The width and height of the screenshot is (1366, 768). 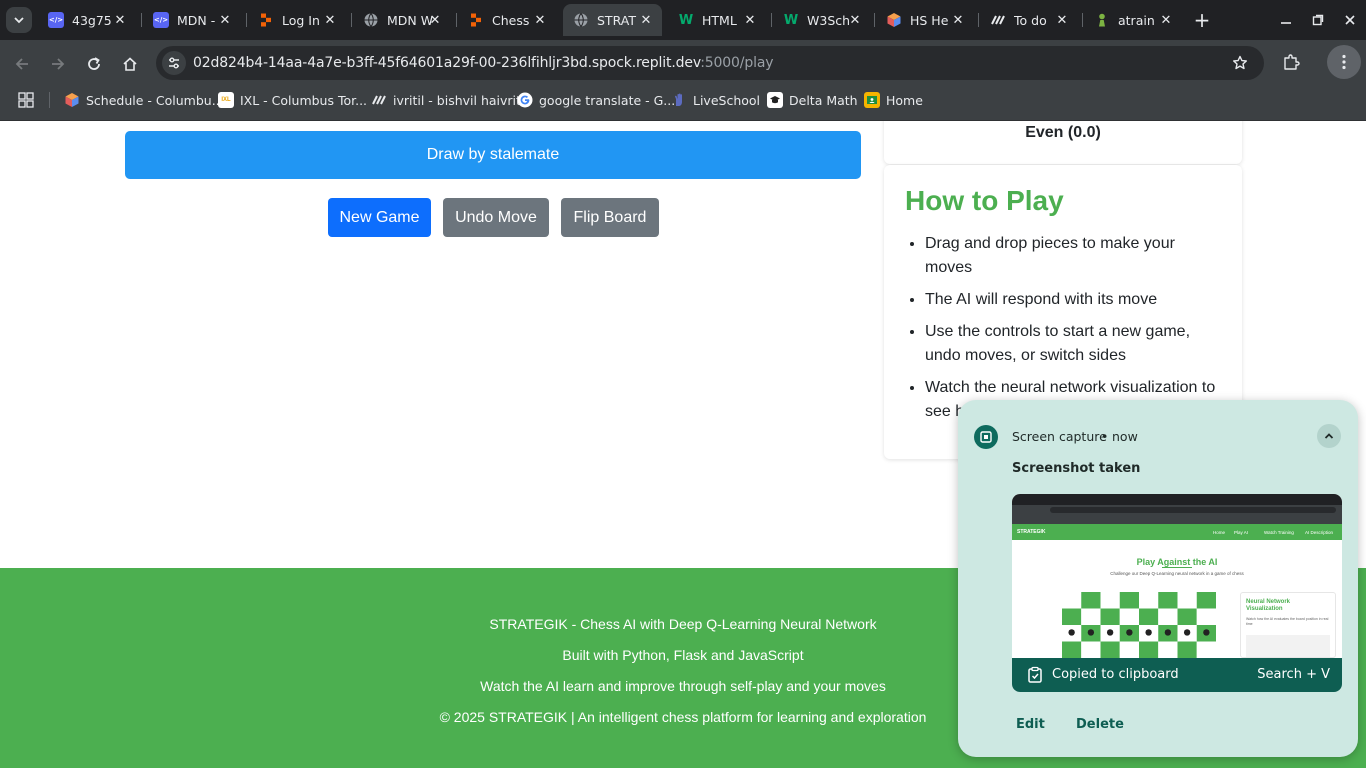 What do you see at coordinates (737, 63) in the screenshot?
I see `url-path: :5000/play` at bounding box center [737, 63].